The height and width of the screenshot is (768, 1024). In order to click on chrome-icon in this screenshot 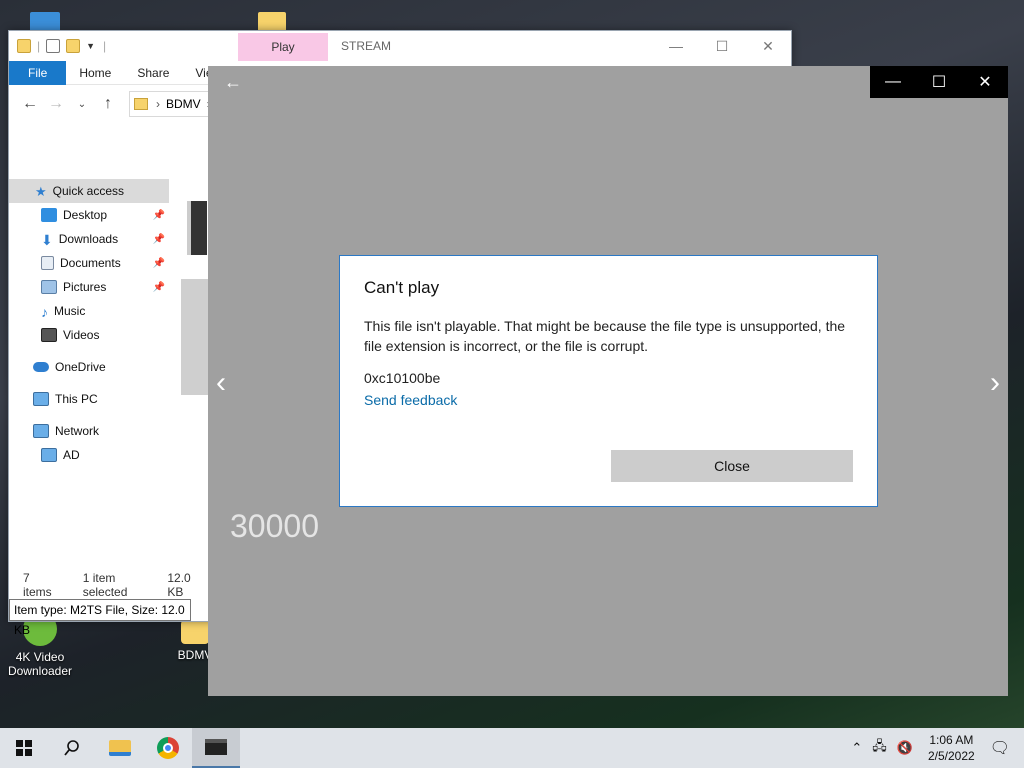, I will do `click(168, 748)`.